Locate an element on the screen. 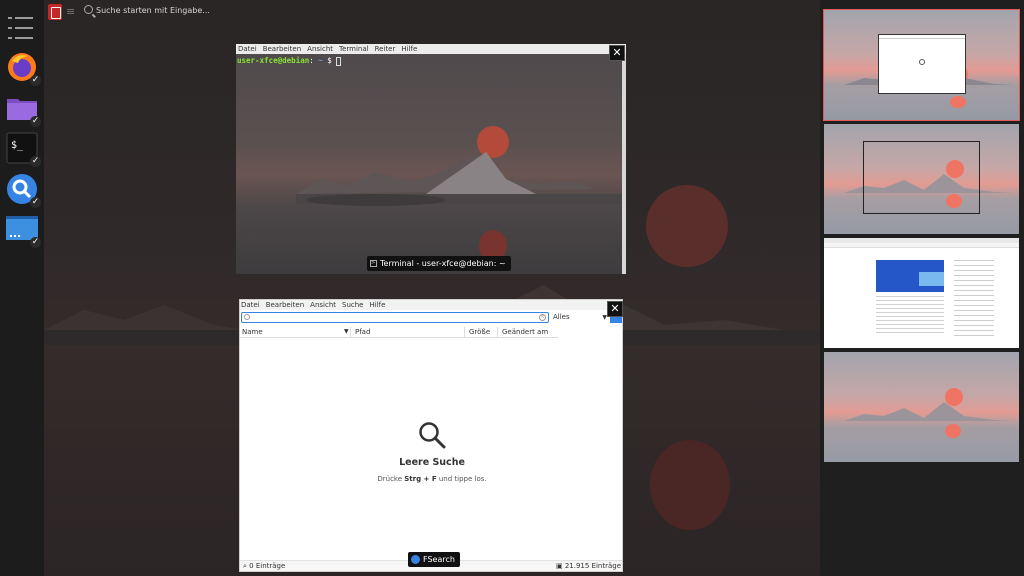 This screenshot has width=1024, height=576. thumb-mountains is located at coordinates (929, 411).